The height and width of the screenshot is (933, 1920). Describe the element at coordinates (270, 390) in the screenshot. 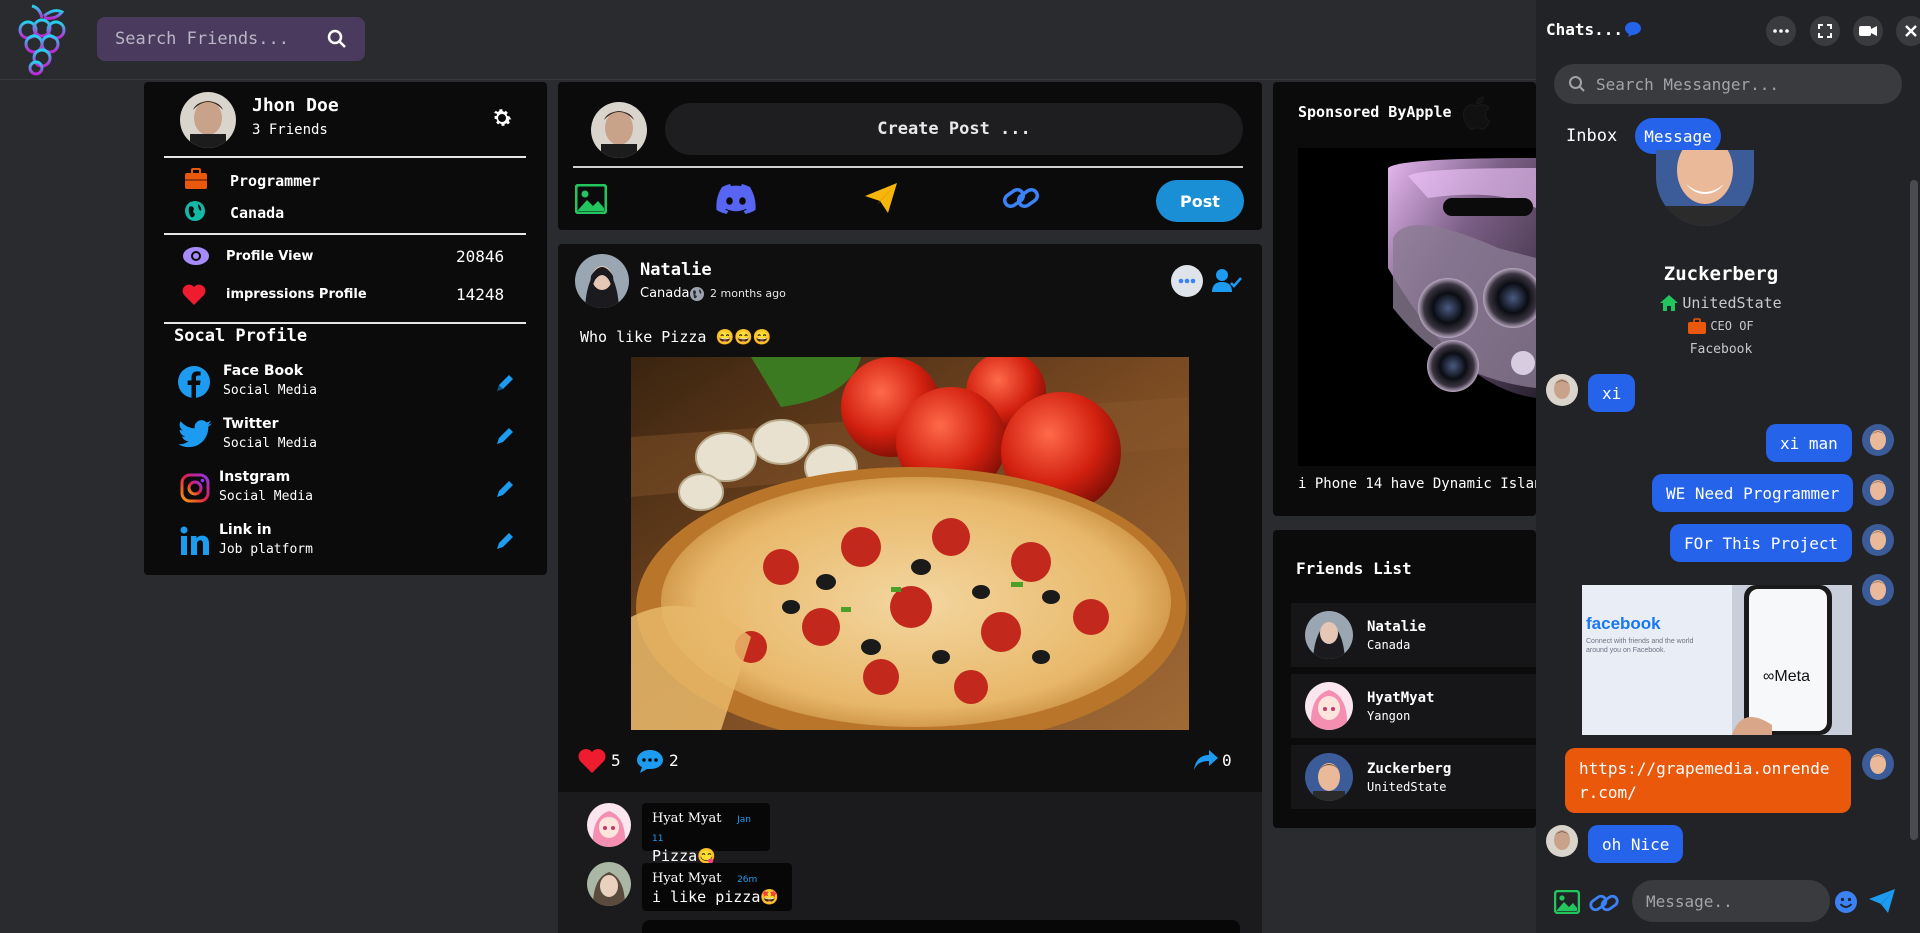

I see `social-sub: Social Media` at that location.